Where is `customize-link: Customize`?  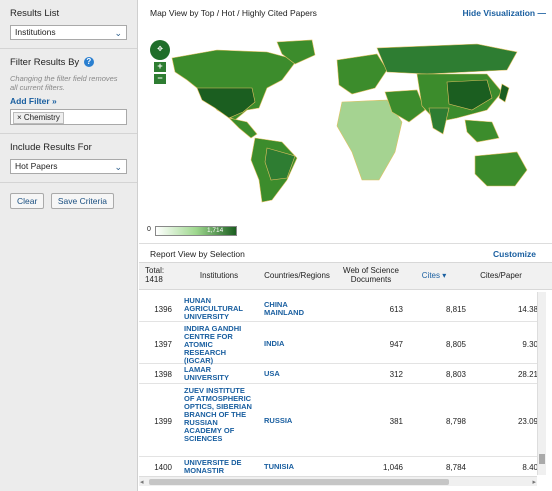 customize-link: Customize is located at coordinates (514, 254).